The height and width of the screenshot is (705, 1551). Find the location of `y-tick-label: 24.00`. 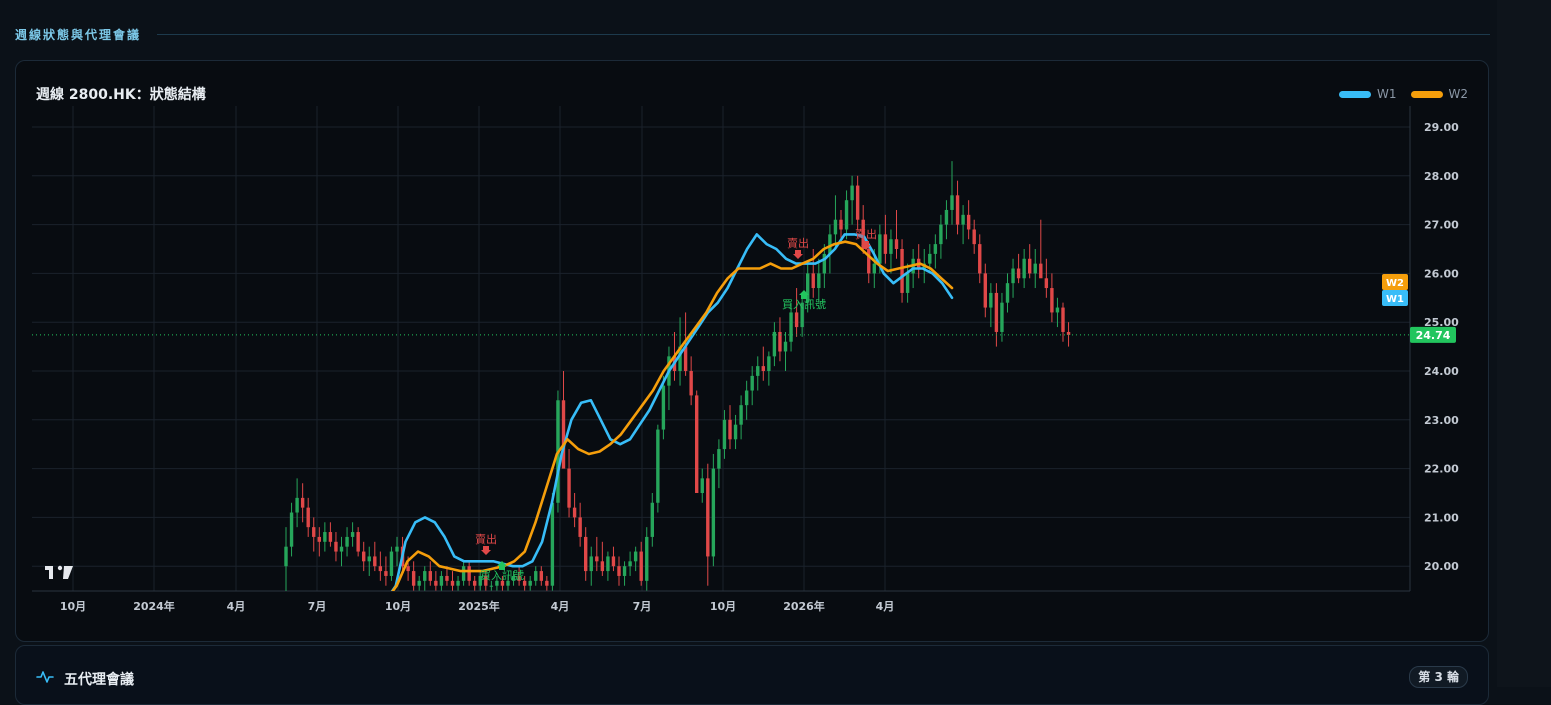

y-tick-label: 24.00 is located at coordinates (1441, 371).